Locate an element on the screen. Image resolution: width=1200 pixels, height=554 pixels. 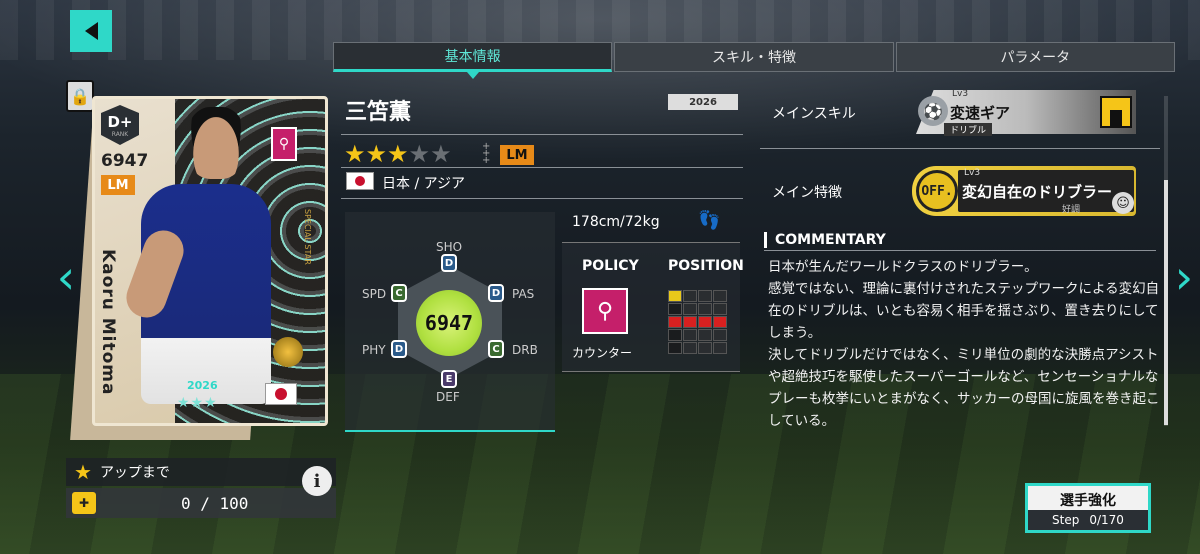
dribble-icon: ⚽ is located at coordinates (933, 111).